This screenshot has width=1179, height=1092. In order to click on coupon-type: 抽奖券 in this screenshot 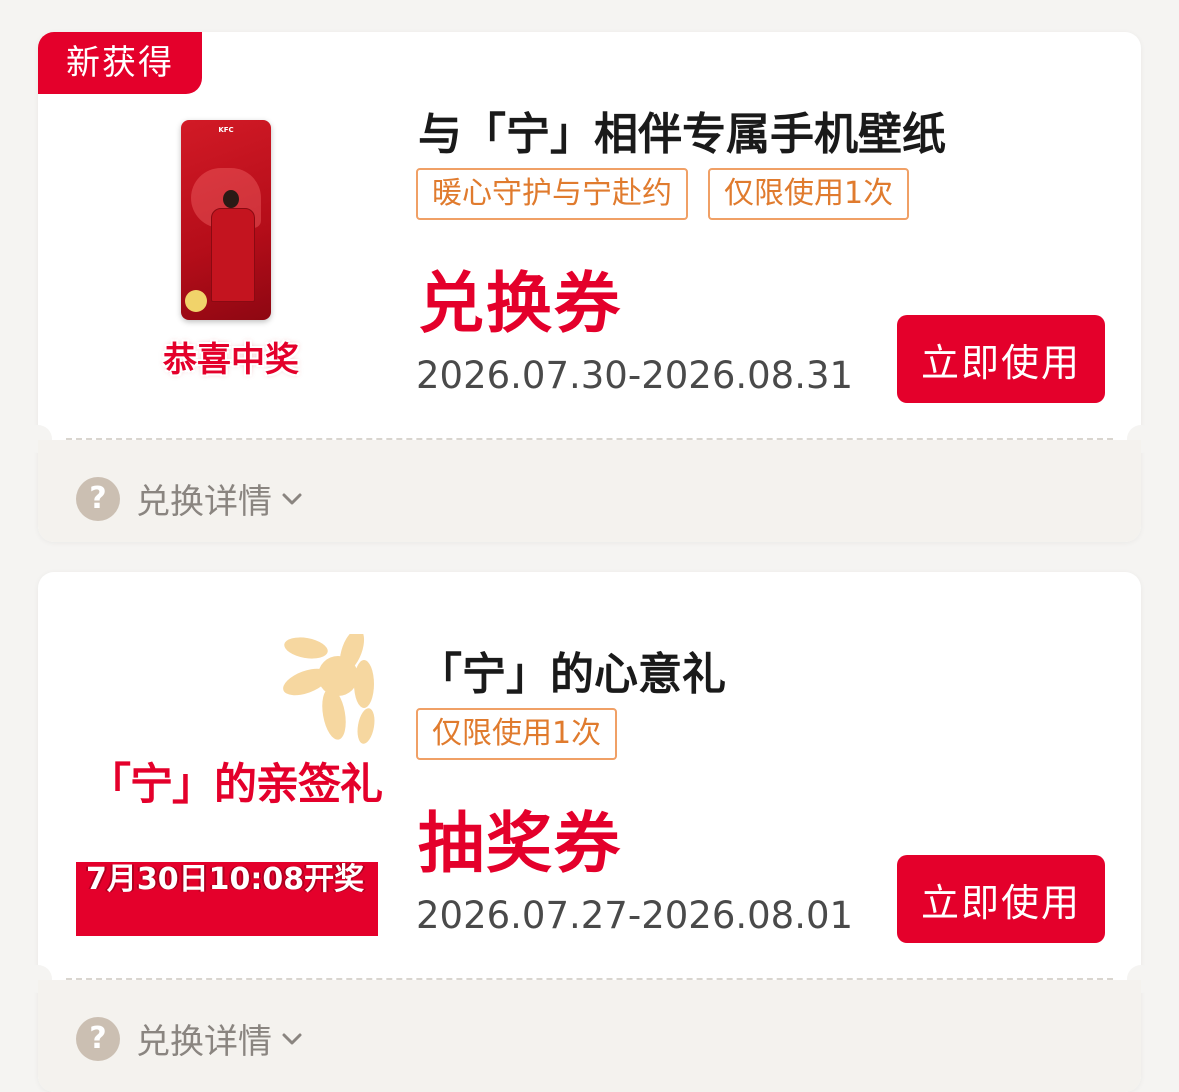, I will do `click(520, 843)`.